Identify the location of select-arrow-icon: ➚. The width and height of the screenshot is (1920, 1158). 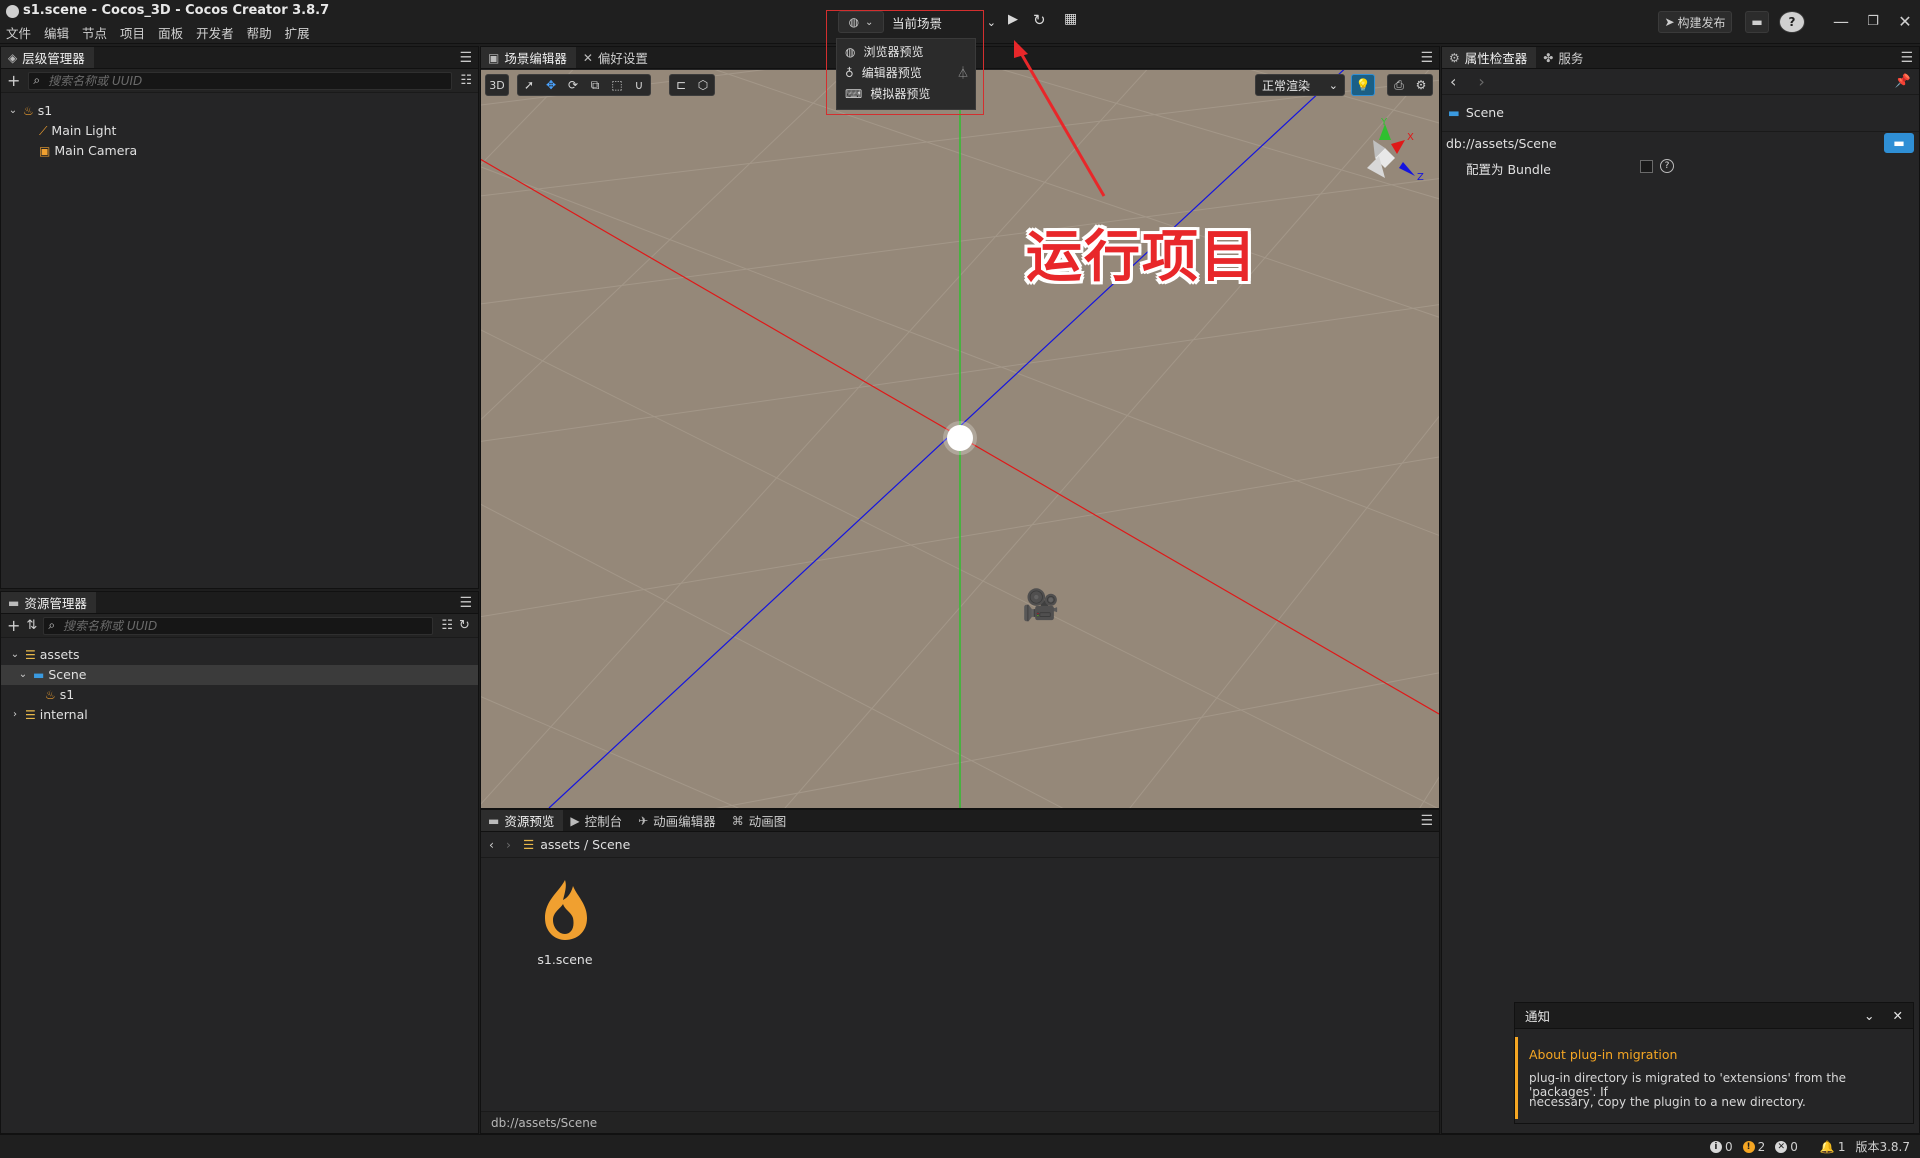
(529, 85).